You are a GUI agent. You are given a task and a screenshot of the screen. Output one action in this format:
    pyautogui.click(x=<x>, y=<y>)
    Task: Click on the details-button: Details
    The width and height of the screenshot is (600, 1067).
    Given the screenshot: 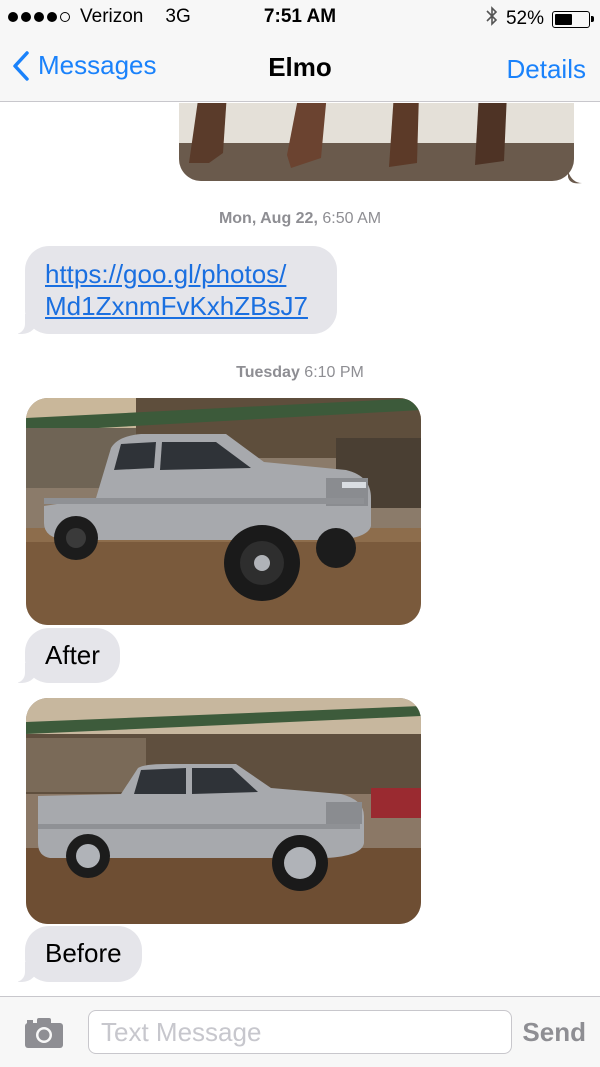 What is the action you would take?
    pyautogui.click(x=546, y=69)
    